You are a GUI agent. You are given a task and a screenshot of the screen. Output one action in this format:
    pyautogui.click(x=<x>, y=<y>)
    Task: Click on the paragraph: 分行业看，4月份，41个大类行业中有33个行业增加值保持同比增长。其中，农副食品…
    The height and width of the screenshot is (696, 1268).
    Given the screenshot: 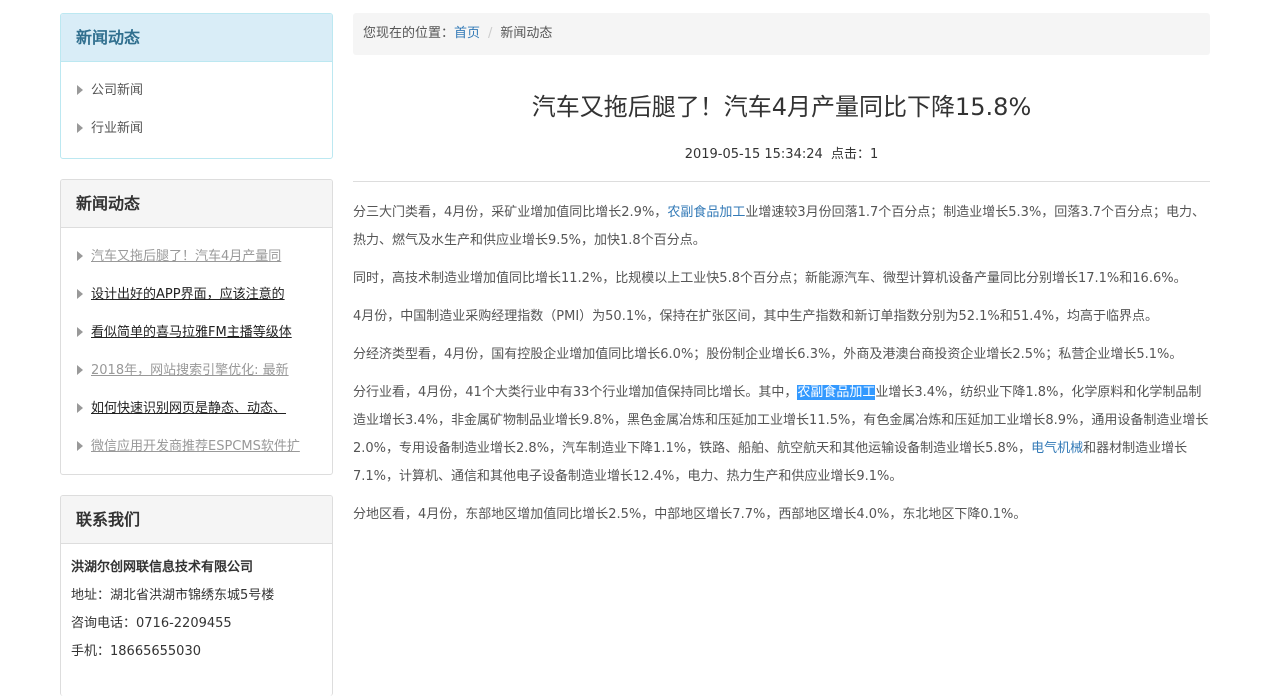 What is the action you would take?
    pyautogui.click(x=781, y=435)
    